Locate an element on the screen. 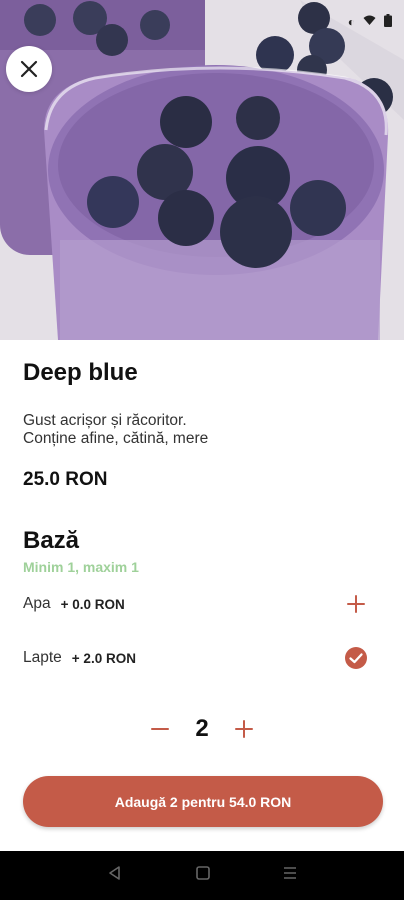 The width and height of the screenshot is (404, 900). back-icon is located at coordinates (114, 873).